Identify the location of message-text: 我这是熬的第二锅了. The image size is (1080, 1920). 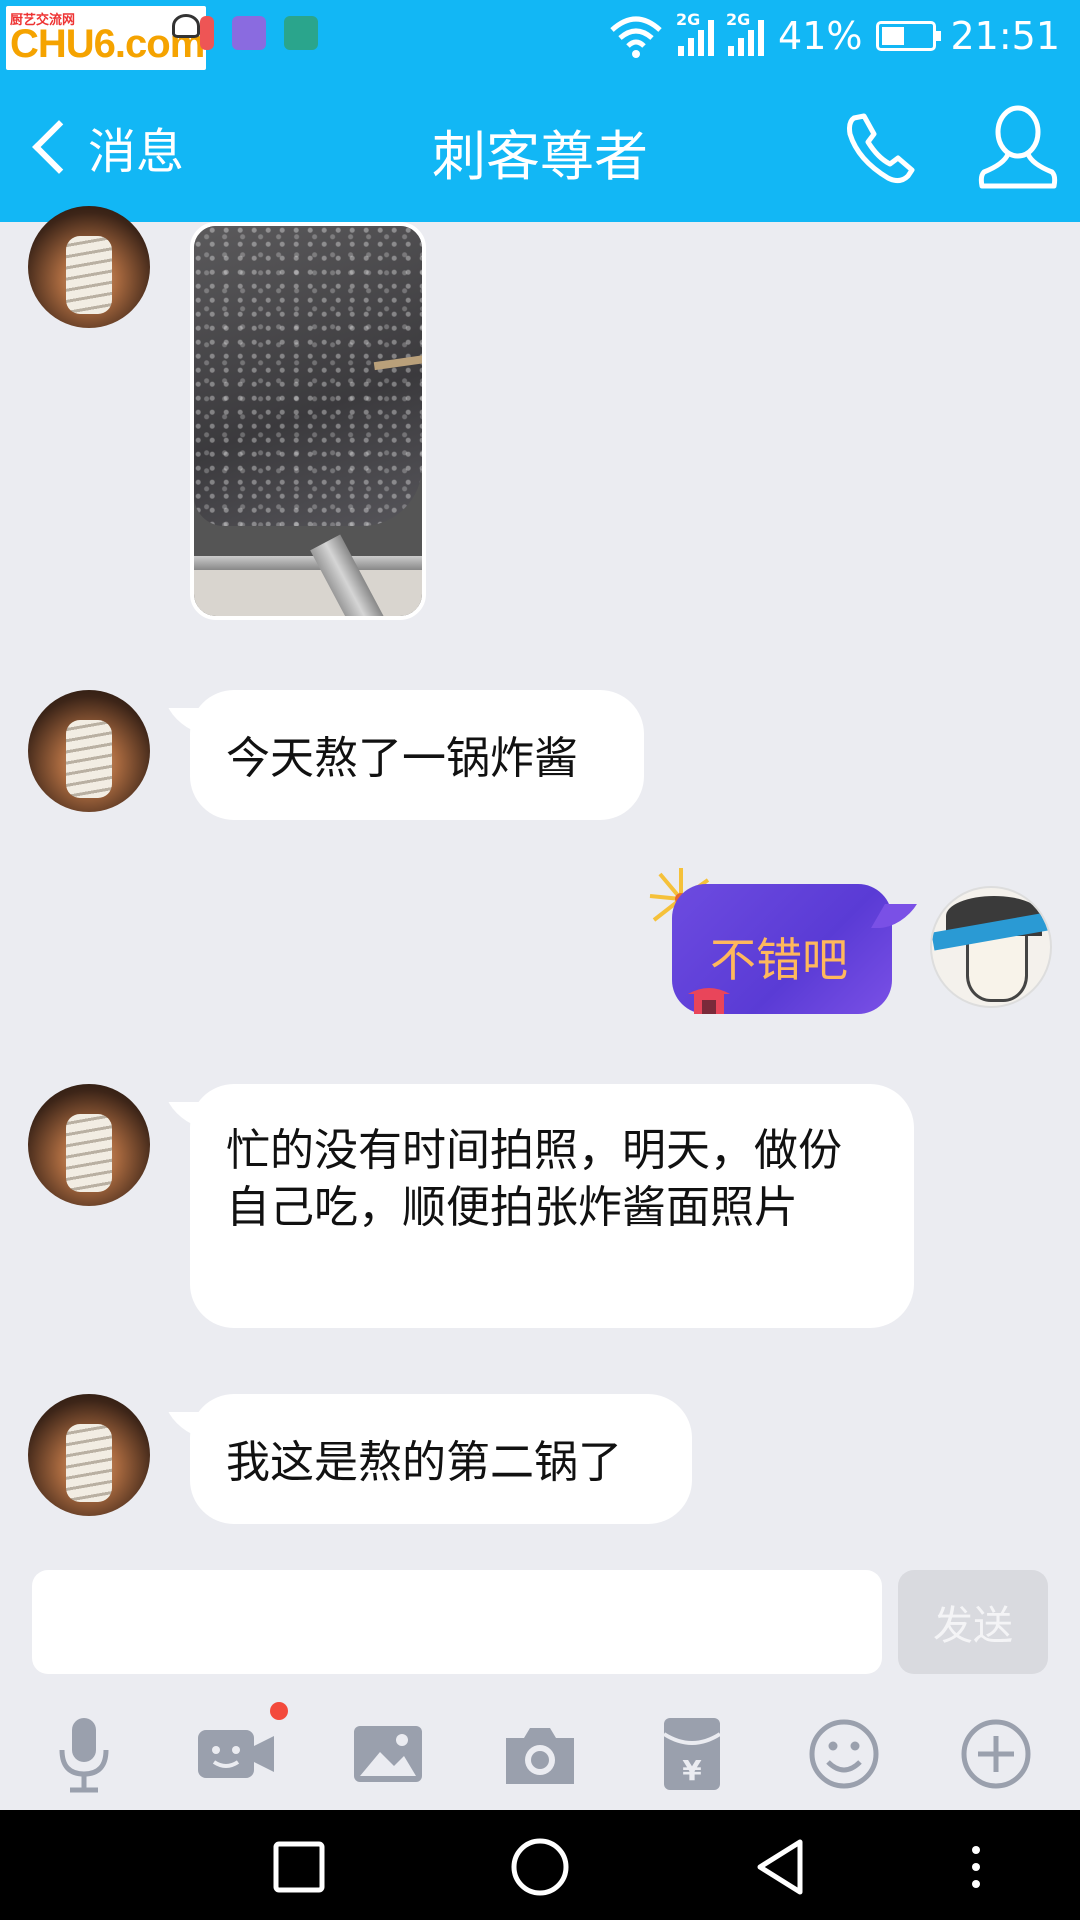
(424, 1462).